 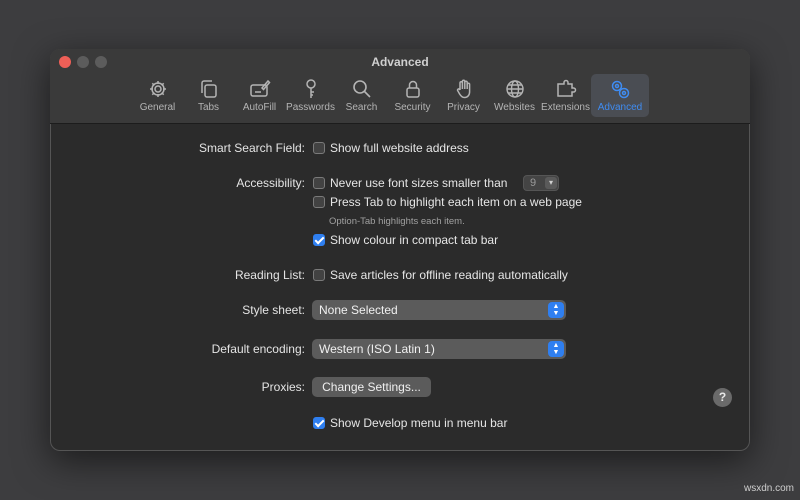 What do you see at coordinates (566, 89) in the screenshot?
I see `puzzle-icon` at bounding box center [566, 89].